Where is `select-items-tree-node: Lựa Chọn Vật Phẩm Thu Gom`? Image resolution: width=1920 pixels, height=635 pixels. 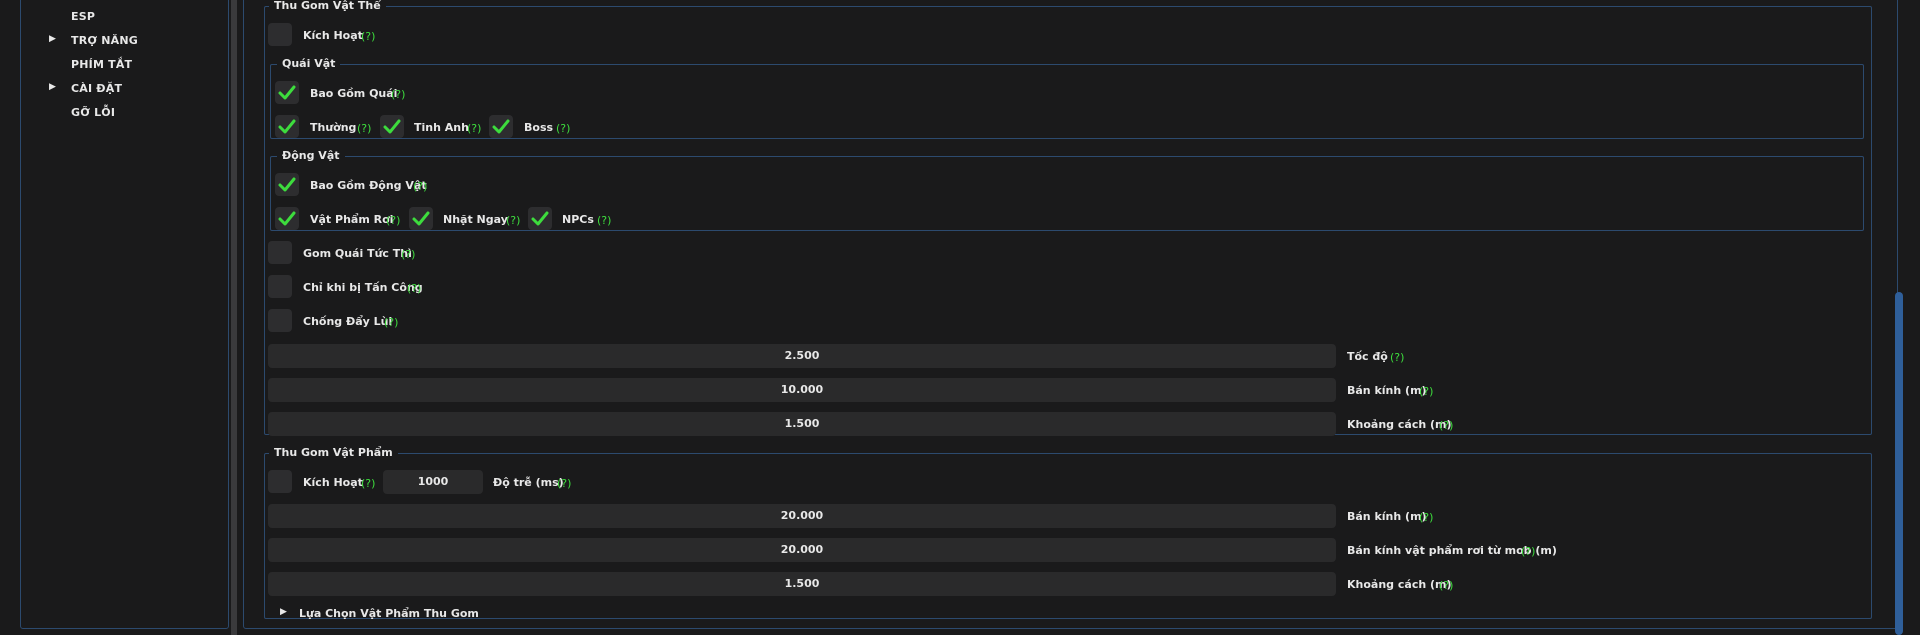 select-items-tree-node: Lựa Chọn Vật Phẩm Thu Gom is located at coordinates (389, 613).